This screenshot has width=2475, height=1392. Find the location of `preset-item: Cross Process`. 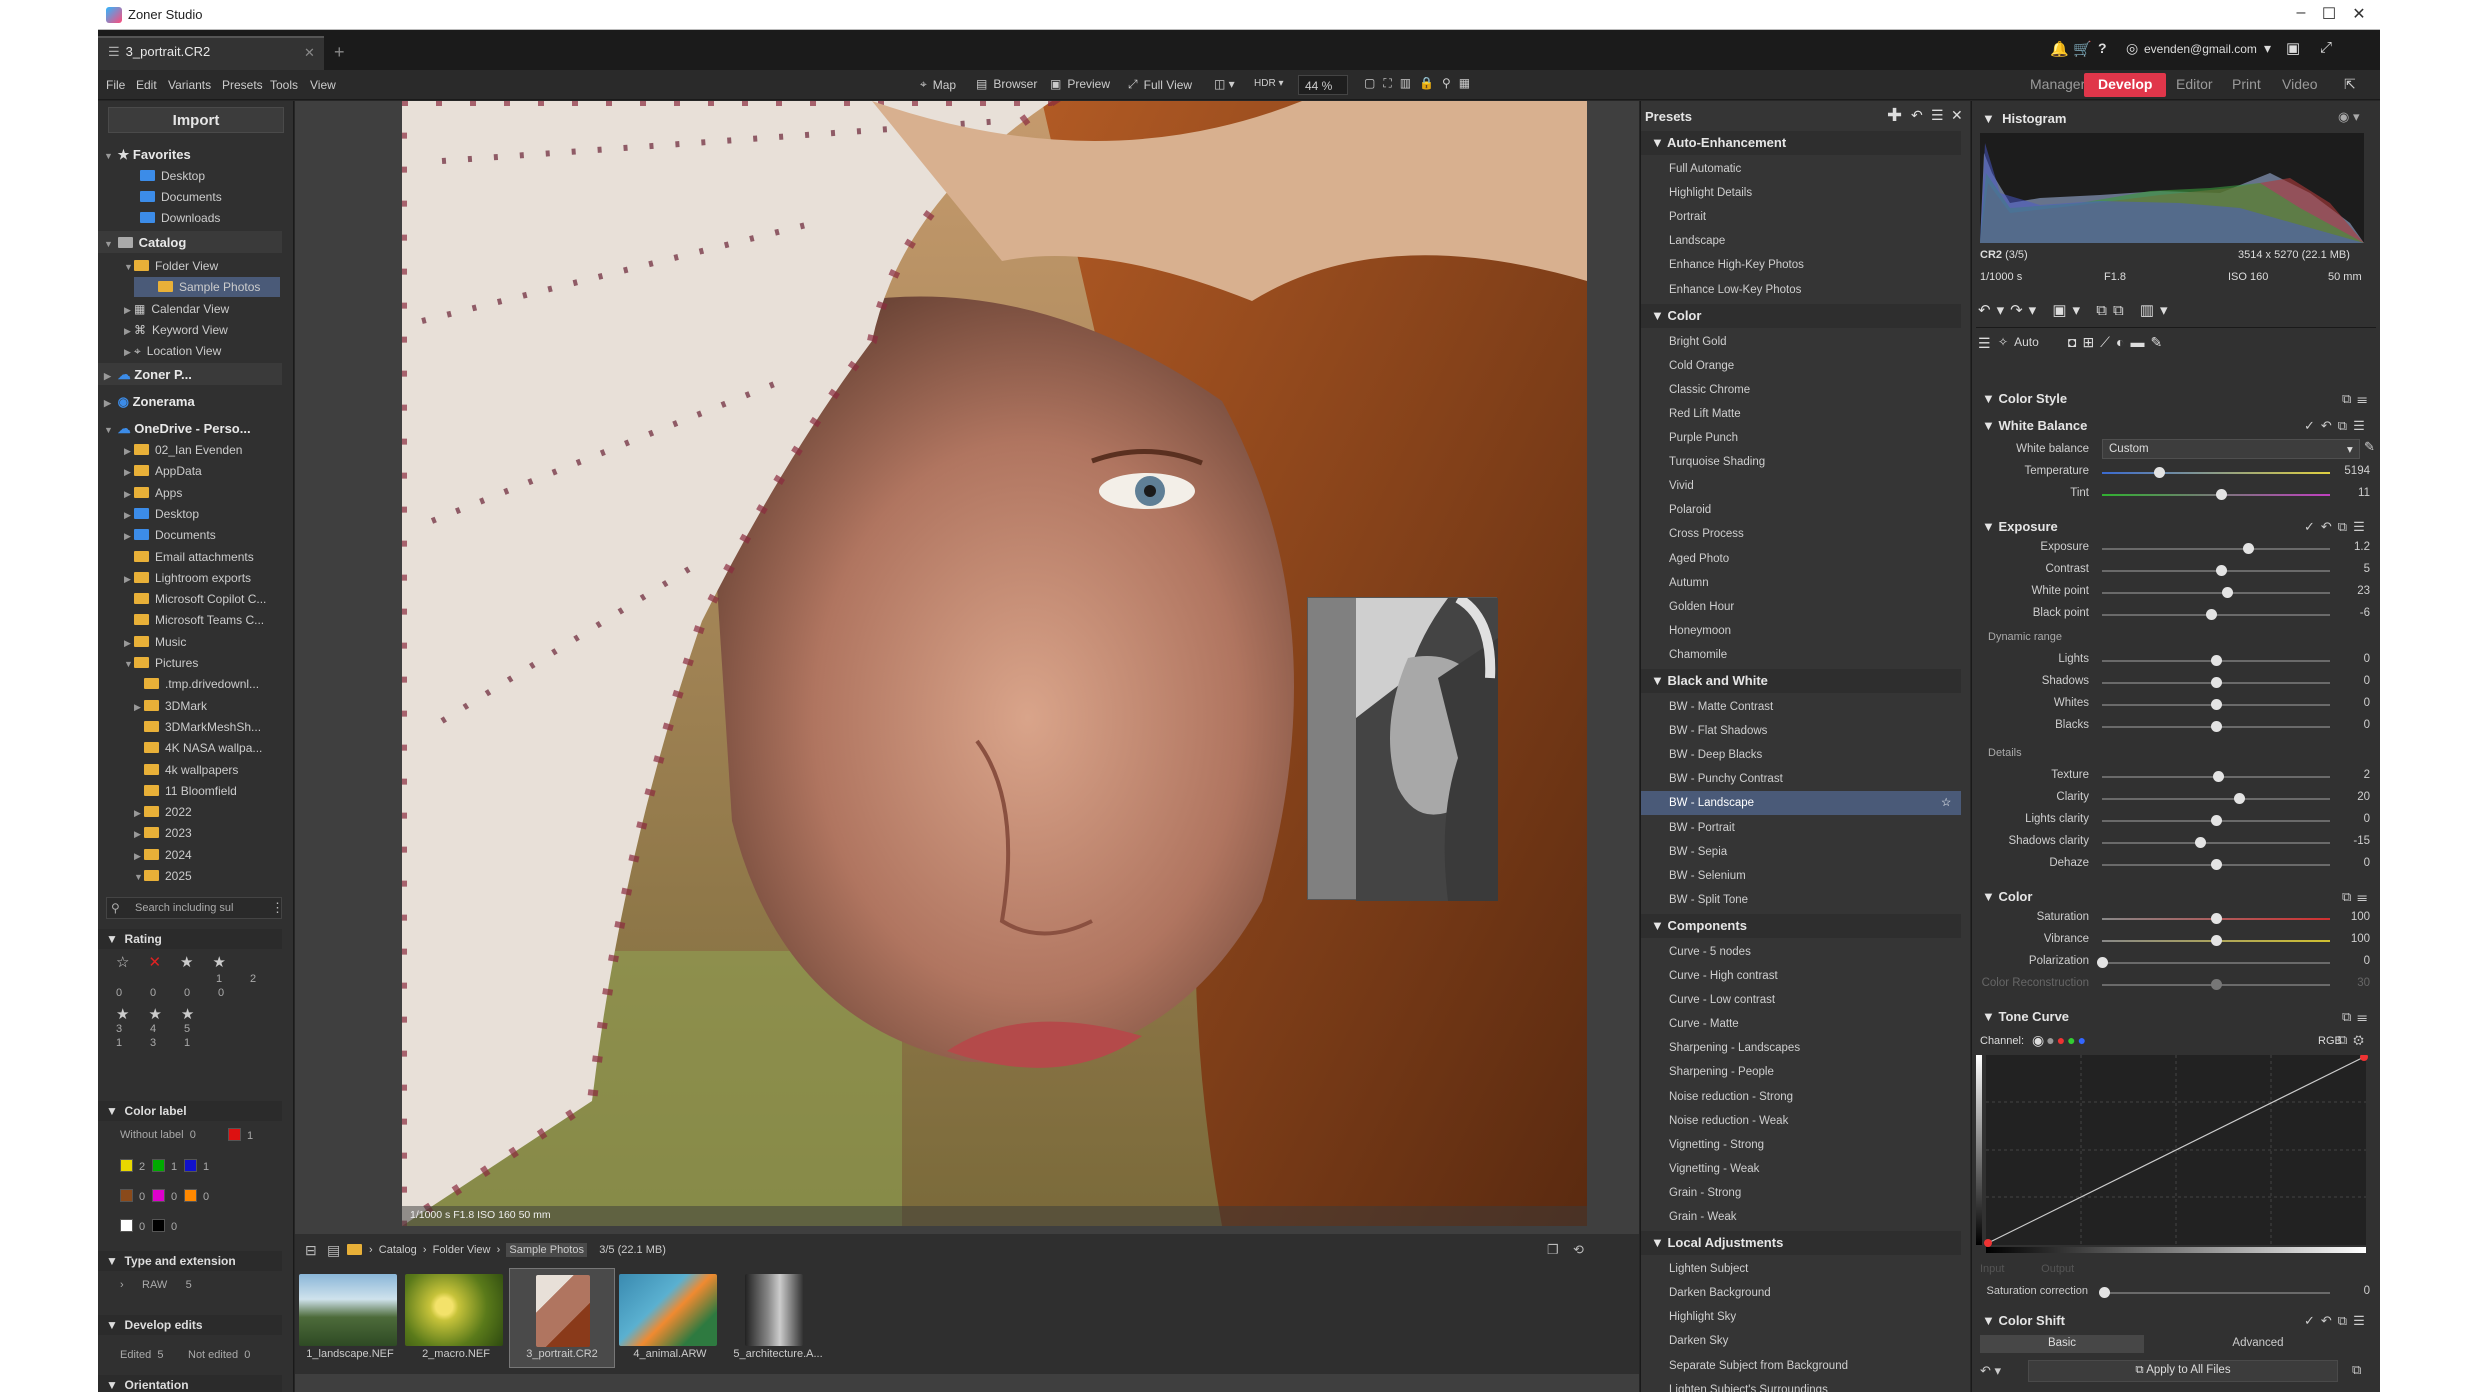

preset-item: Cross Process is located at coordinates (1801, 534).